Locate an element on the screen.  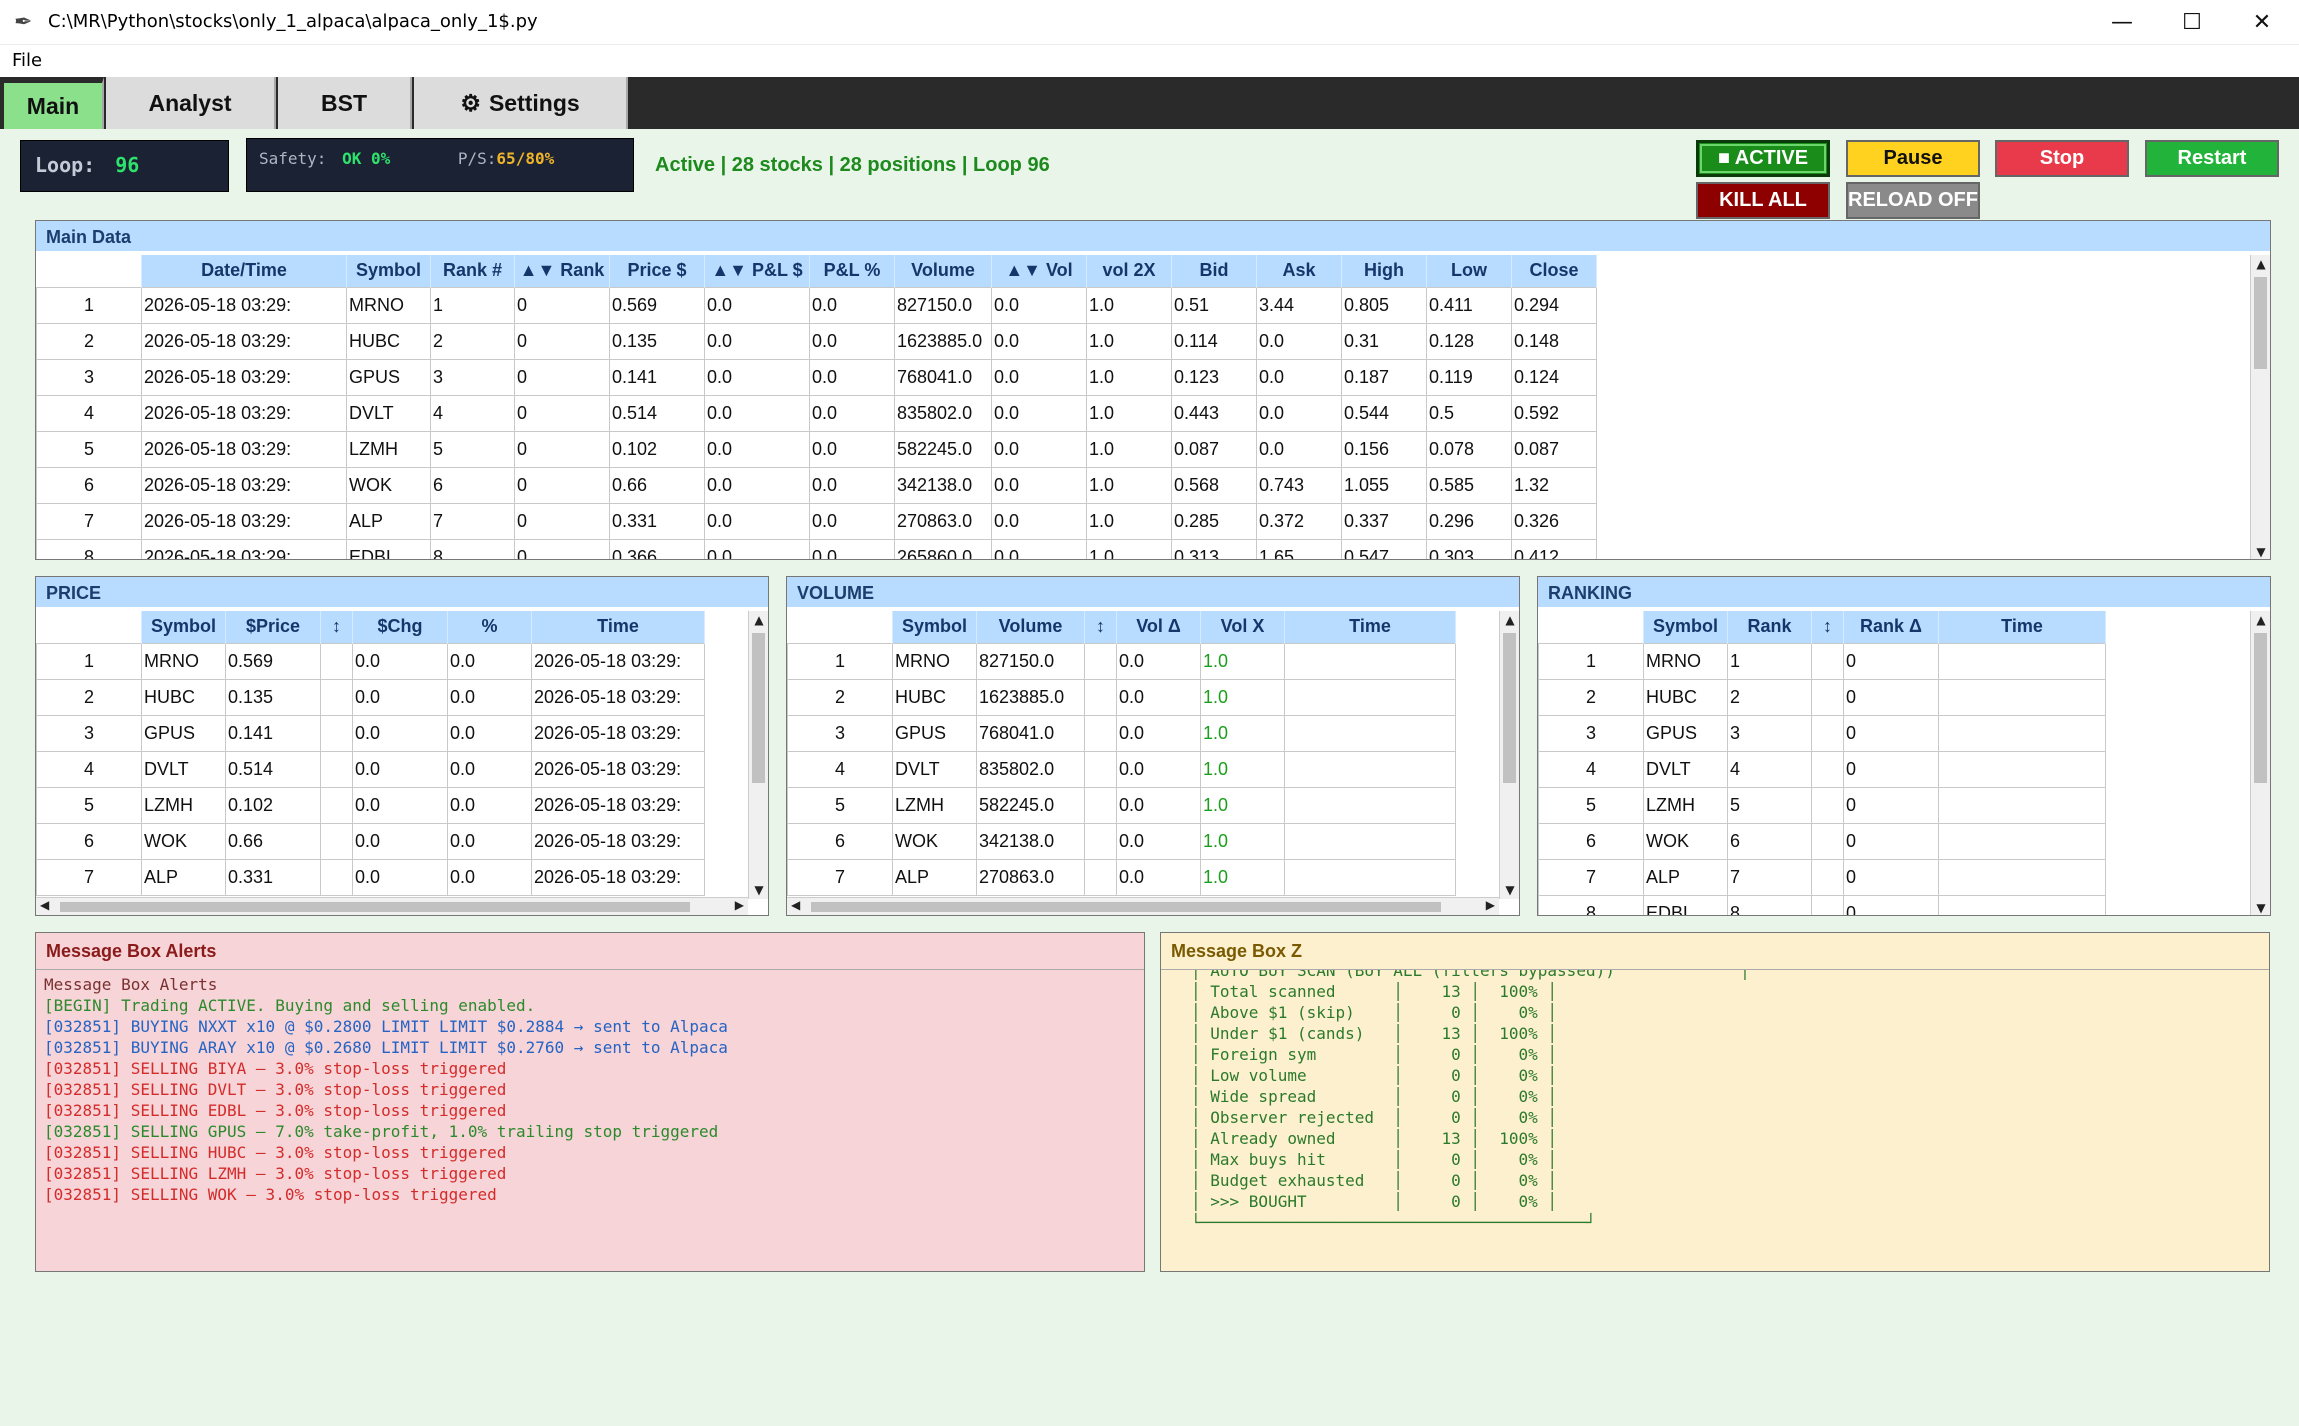
column-header: ▲▼ Rank is located at coordinates (562, 271).